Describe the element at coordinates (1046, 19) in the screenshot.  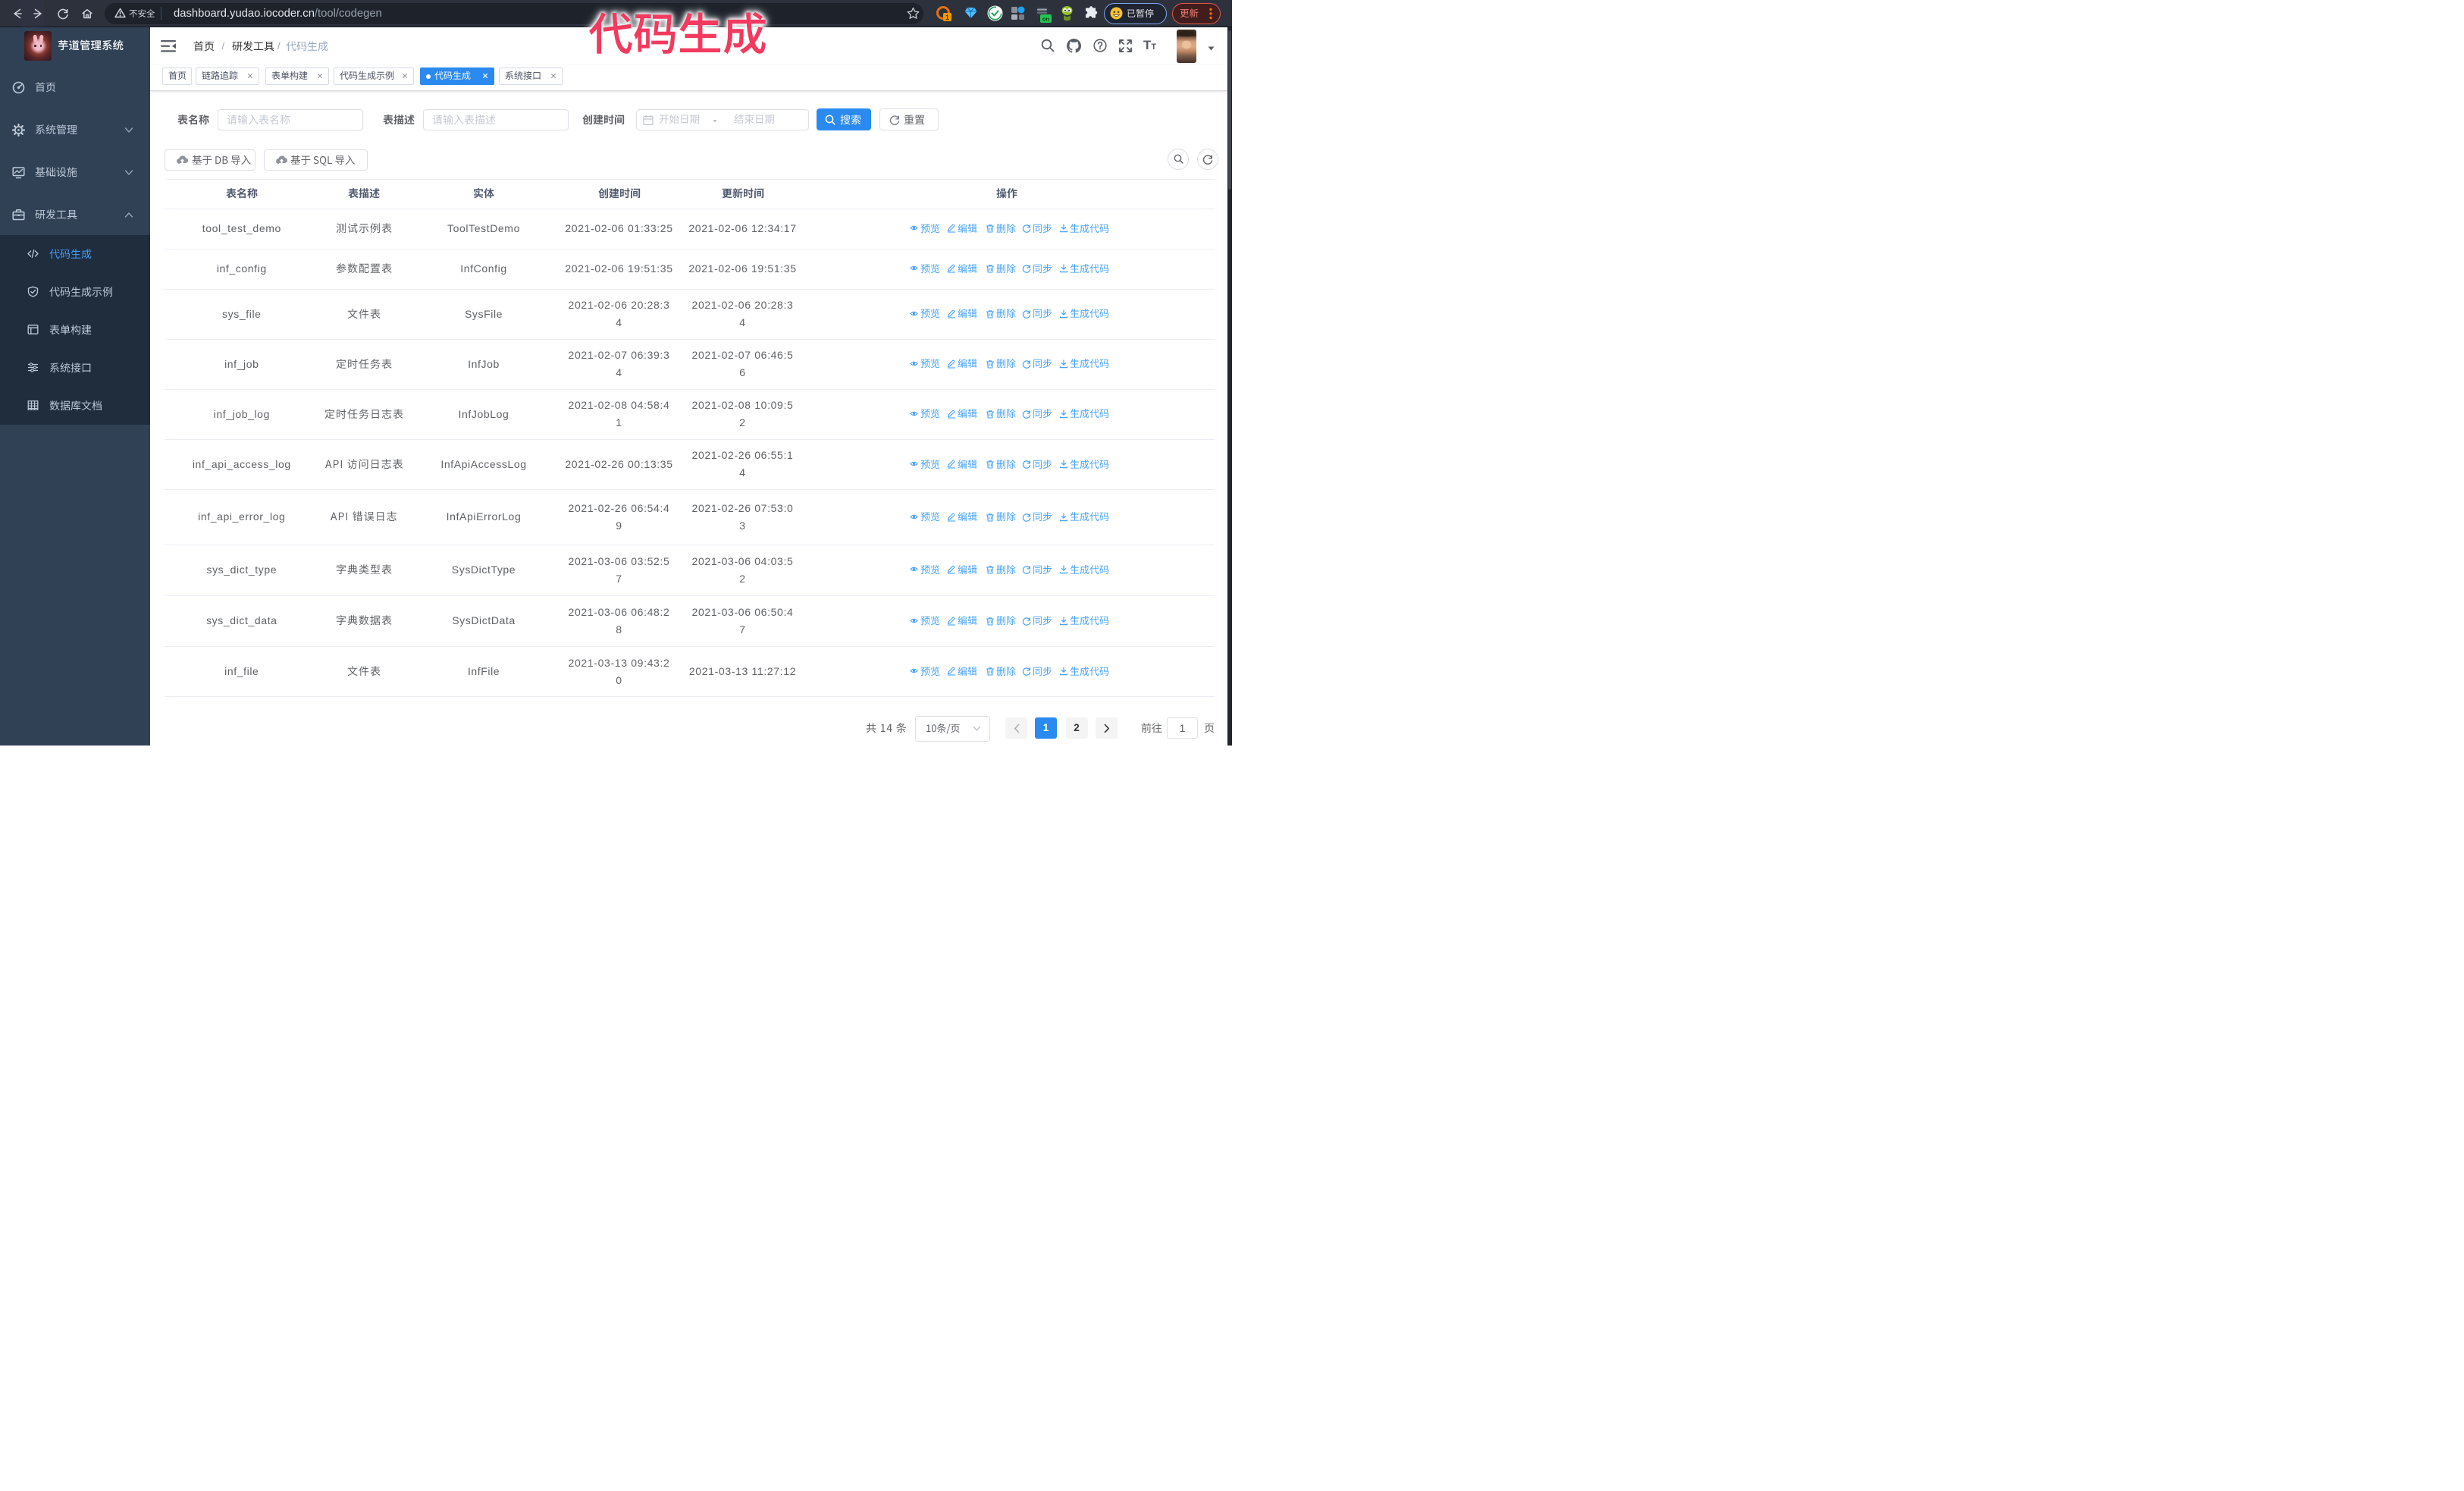
I see `svg-text: on` at that location.